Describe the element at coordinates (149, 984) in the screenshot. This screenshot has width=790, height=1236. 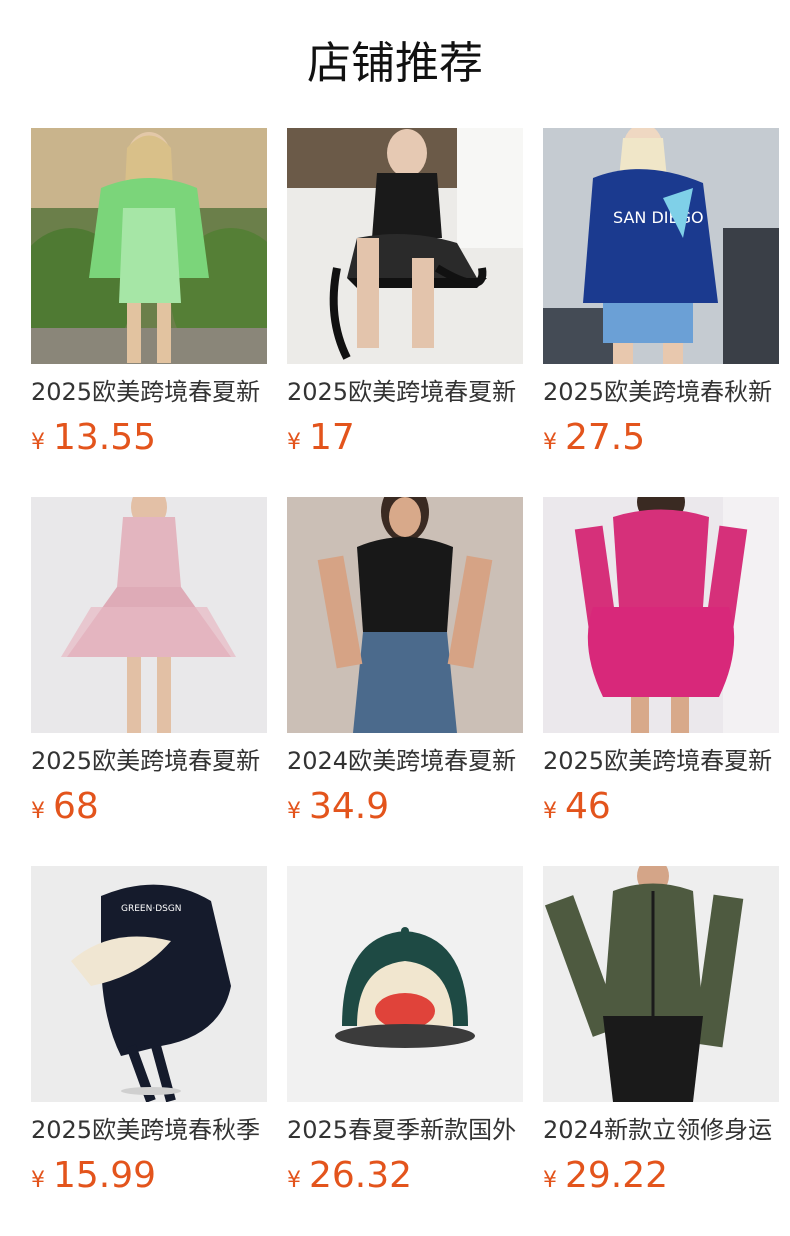
I see `product-image: GREEN·DSGN` at that location.